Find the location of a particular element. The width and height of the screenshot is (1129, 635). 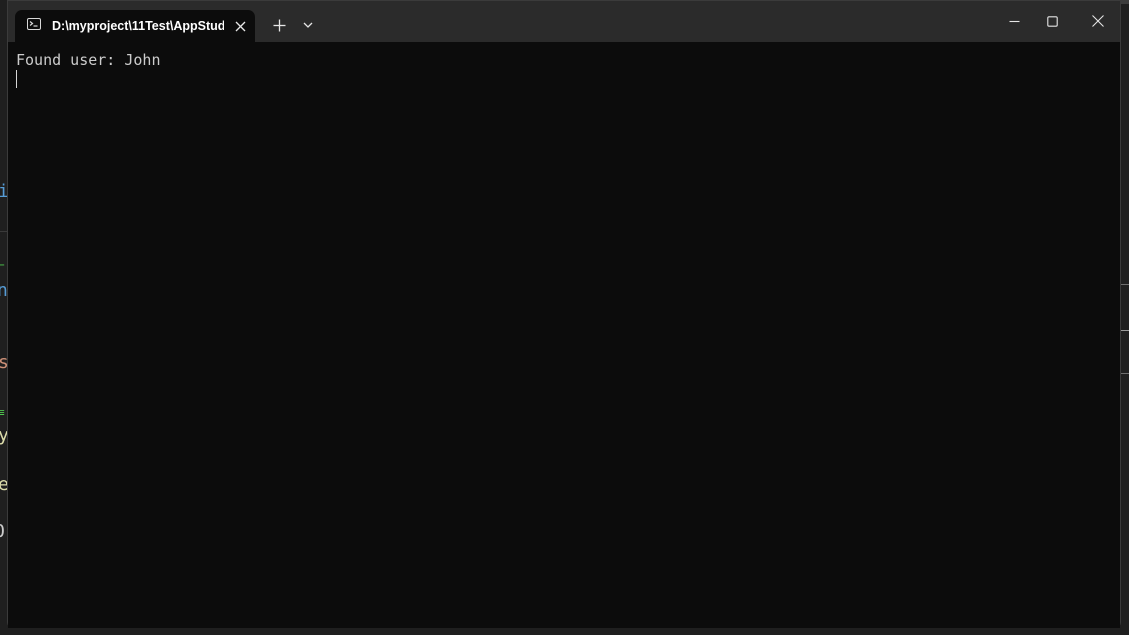

output-line: Found user: John is located at coordinates (88, 60).